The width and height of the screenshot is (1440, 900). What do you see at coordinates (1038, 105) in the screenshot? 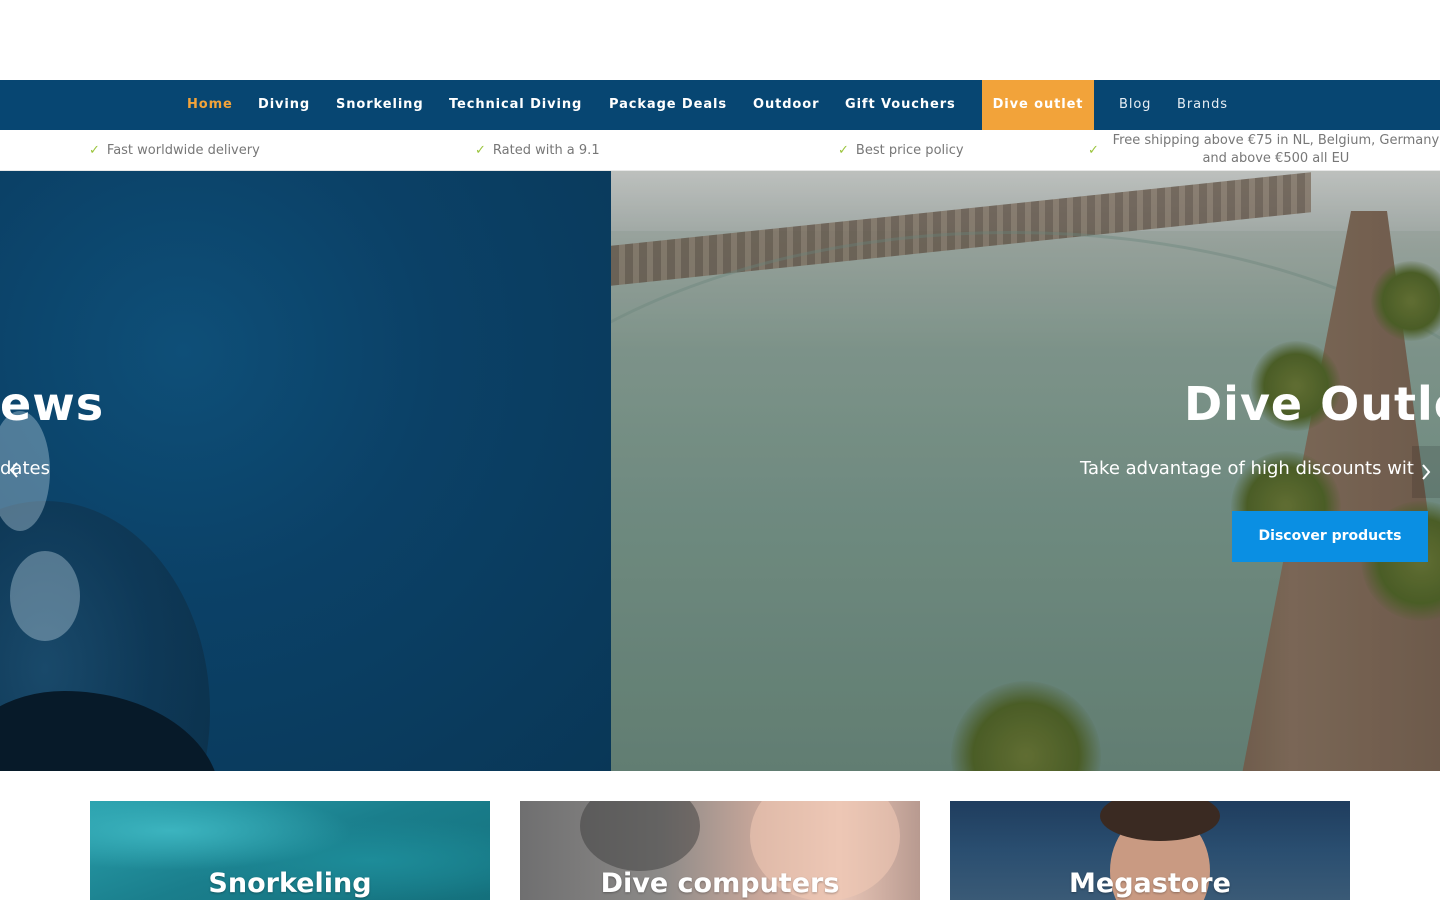
I see `nav-item-dive-outlet: Dive outlet` at bounding box center [1038, 105].